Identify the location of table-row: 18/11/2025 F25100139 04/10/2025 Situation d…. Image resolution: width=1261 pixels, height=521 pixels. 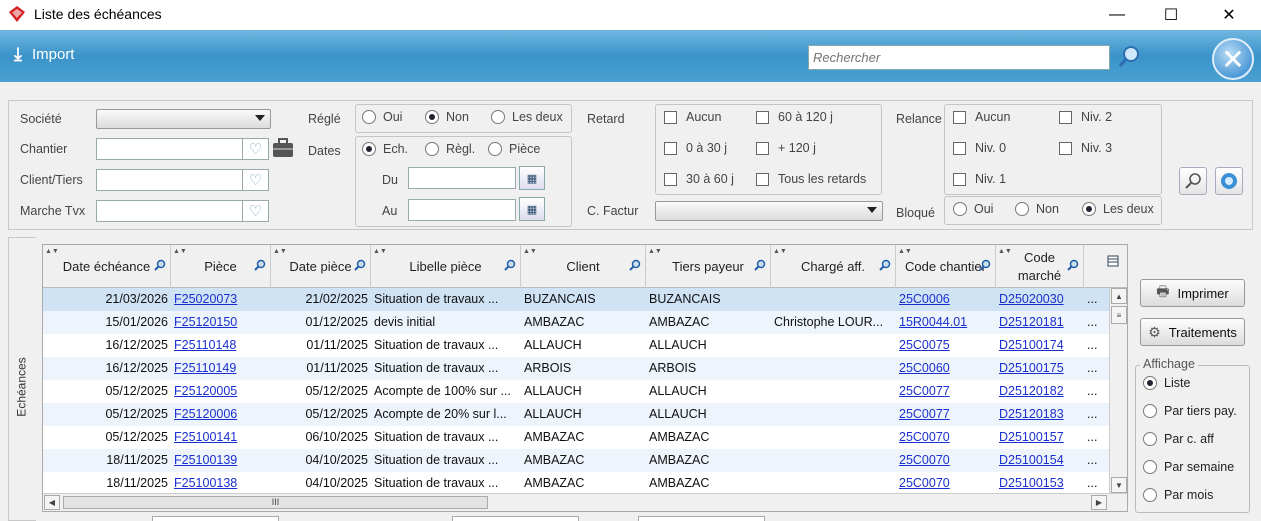
(576, 460).